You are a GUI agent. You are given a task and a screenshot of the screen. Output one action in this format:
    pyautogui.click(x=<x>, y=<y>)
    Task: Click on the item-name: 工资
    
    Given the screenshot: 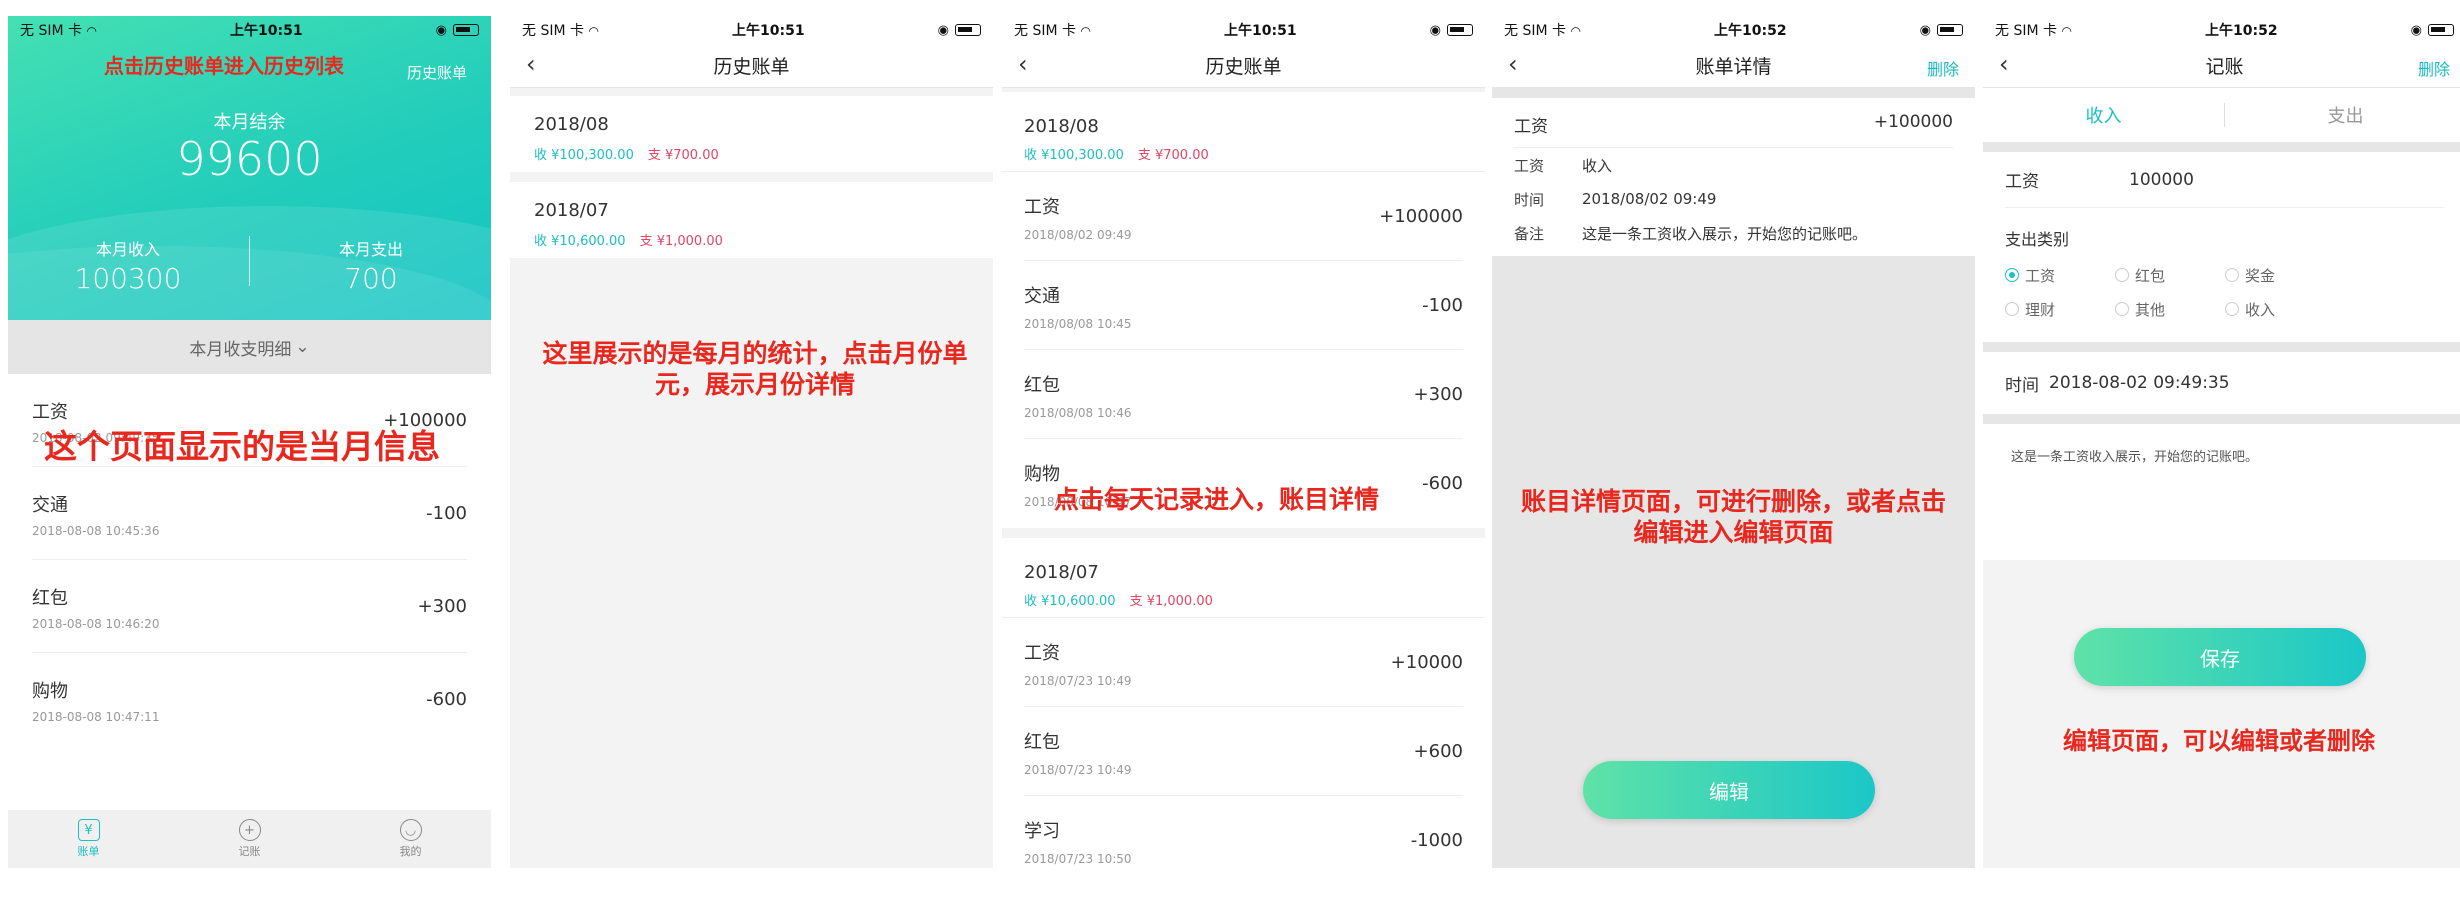 What is the action you would take?
    pyautogui.click(x=1042, y=207)
    